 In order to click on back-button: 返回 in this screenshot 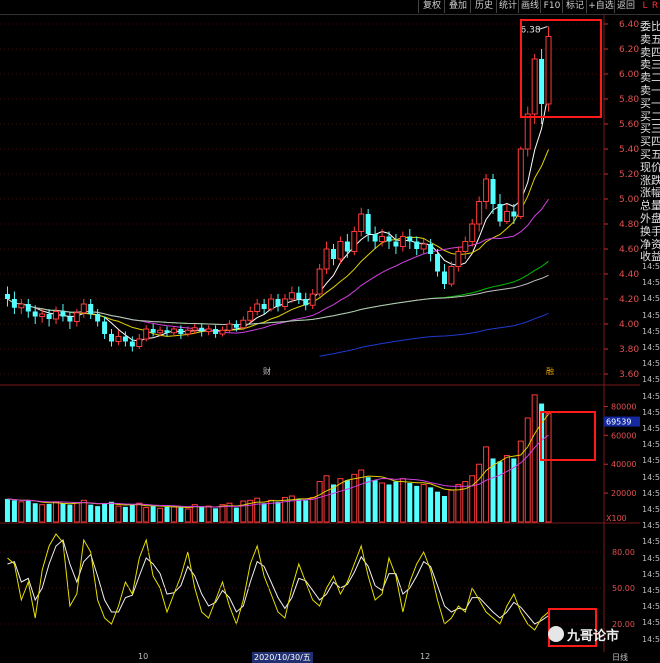, I will do `click(625, 6)`.